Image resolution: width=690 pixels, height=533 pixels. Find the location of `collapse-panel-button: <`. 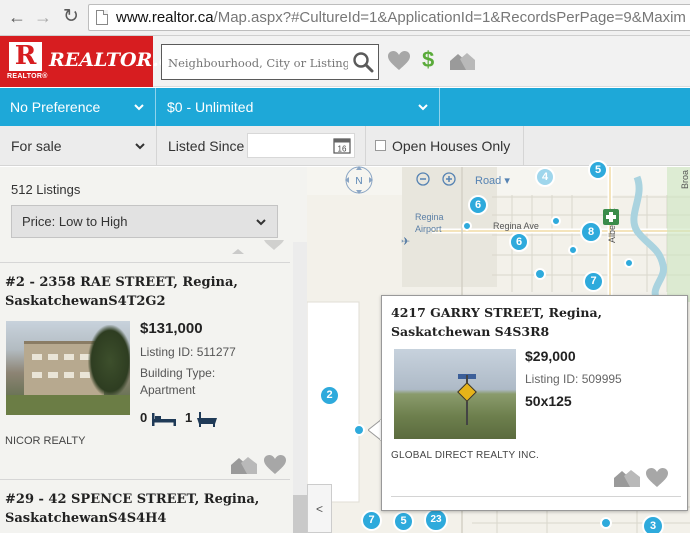

collapse-panel-button: < is located at coordinates (319, 508).